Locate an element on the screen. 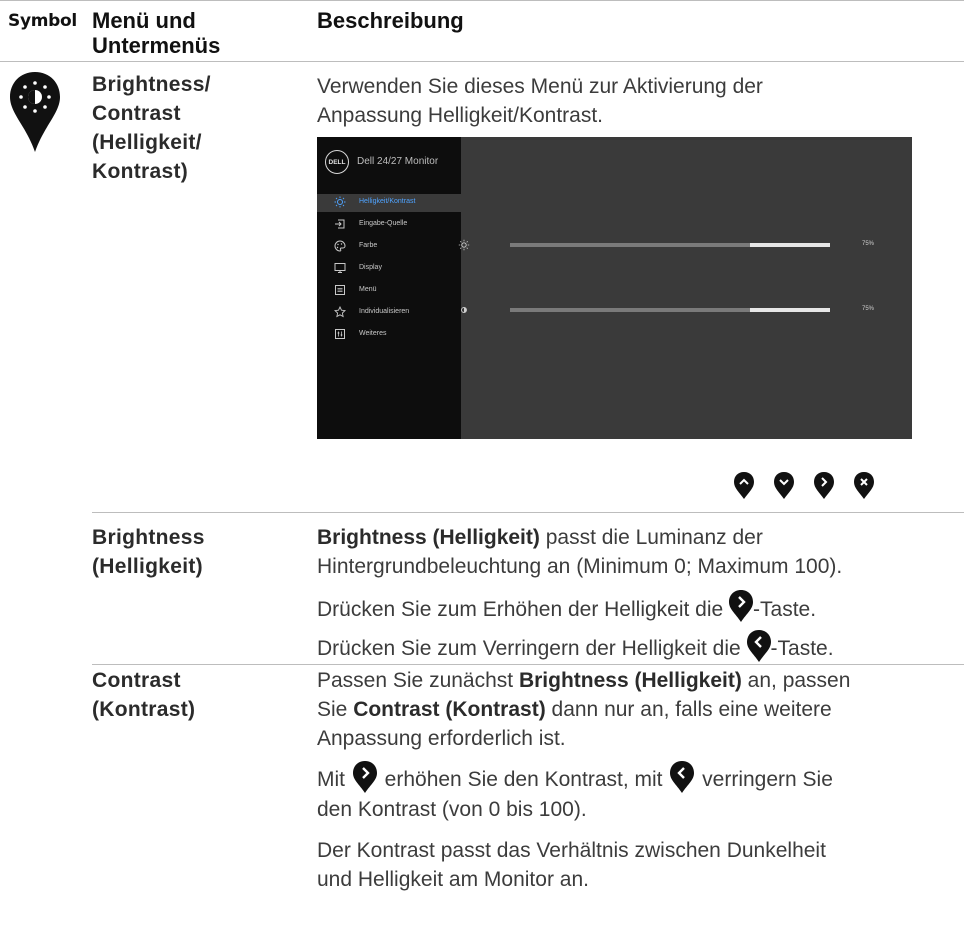 The image size is (964, 933). desc-line: und Helligkeit am Monitor an. is located at coordinates (453, 880).